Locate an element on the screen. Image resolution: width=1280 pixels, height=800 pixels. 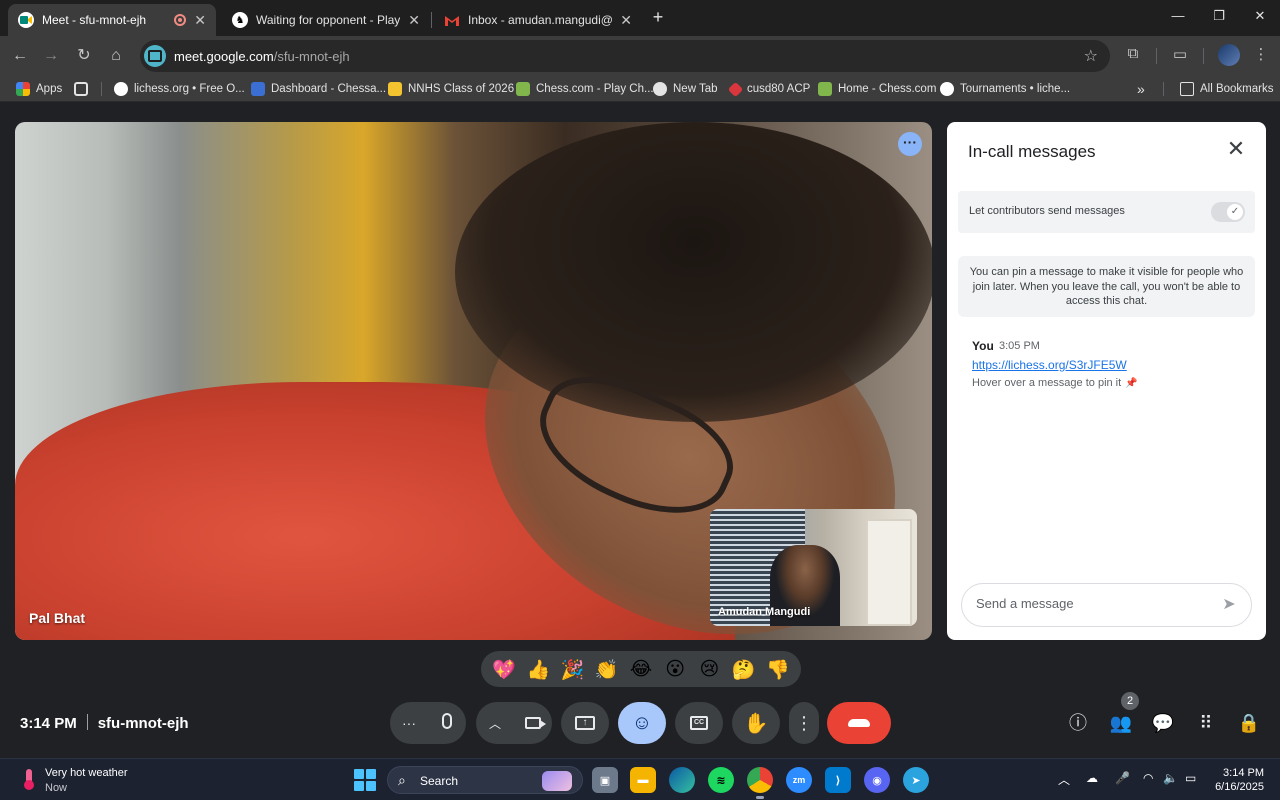
reaction-surprised: 😮 is located at coordinates (675, 669).